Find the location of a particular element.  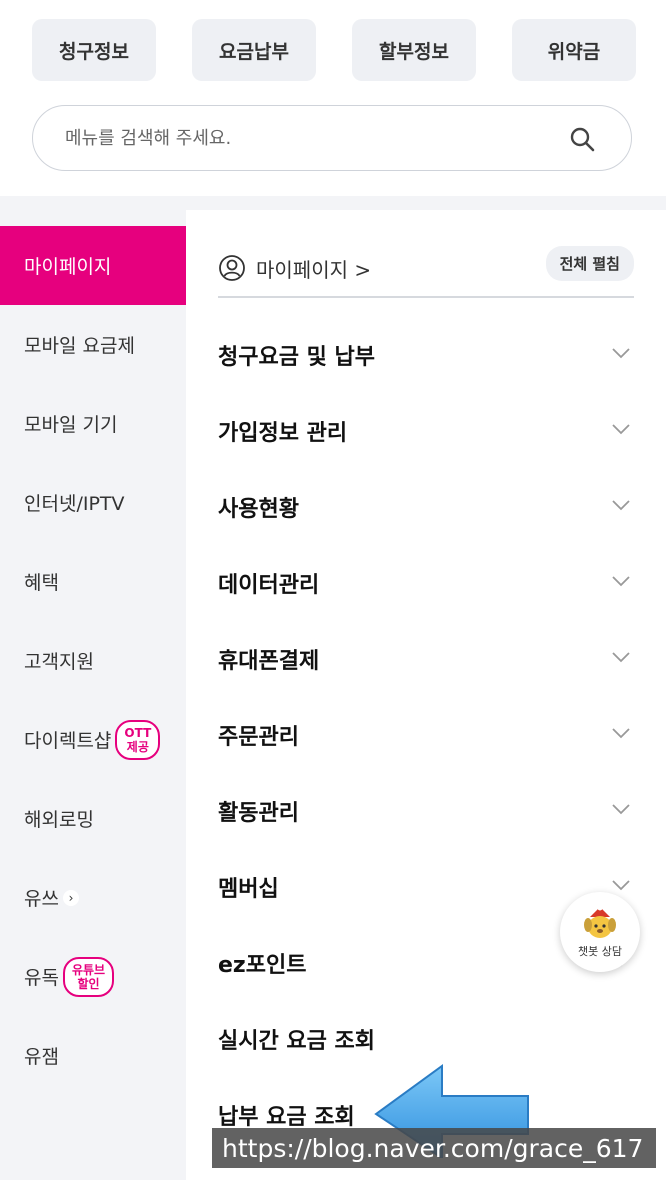

menu-item-label: 청구요금 및 납부 is located at coordinates (296, 357).